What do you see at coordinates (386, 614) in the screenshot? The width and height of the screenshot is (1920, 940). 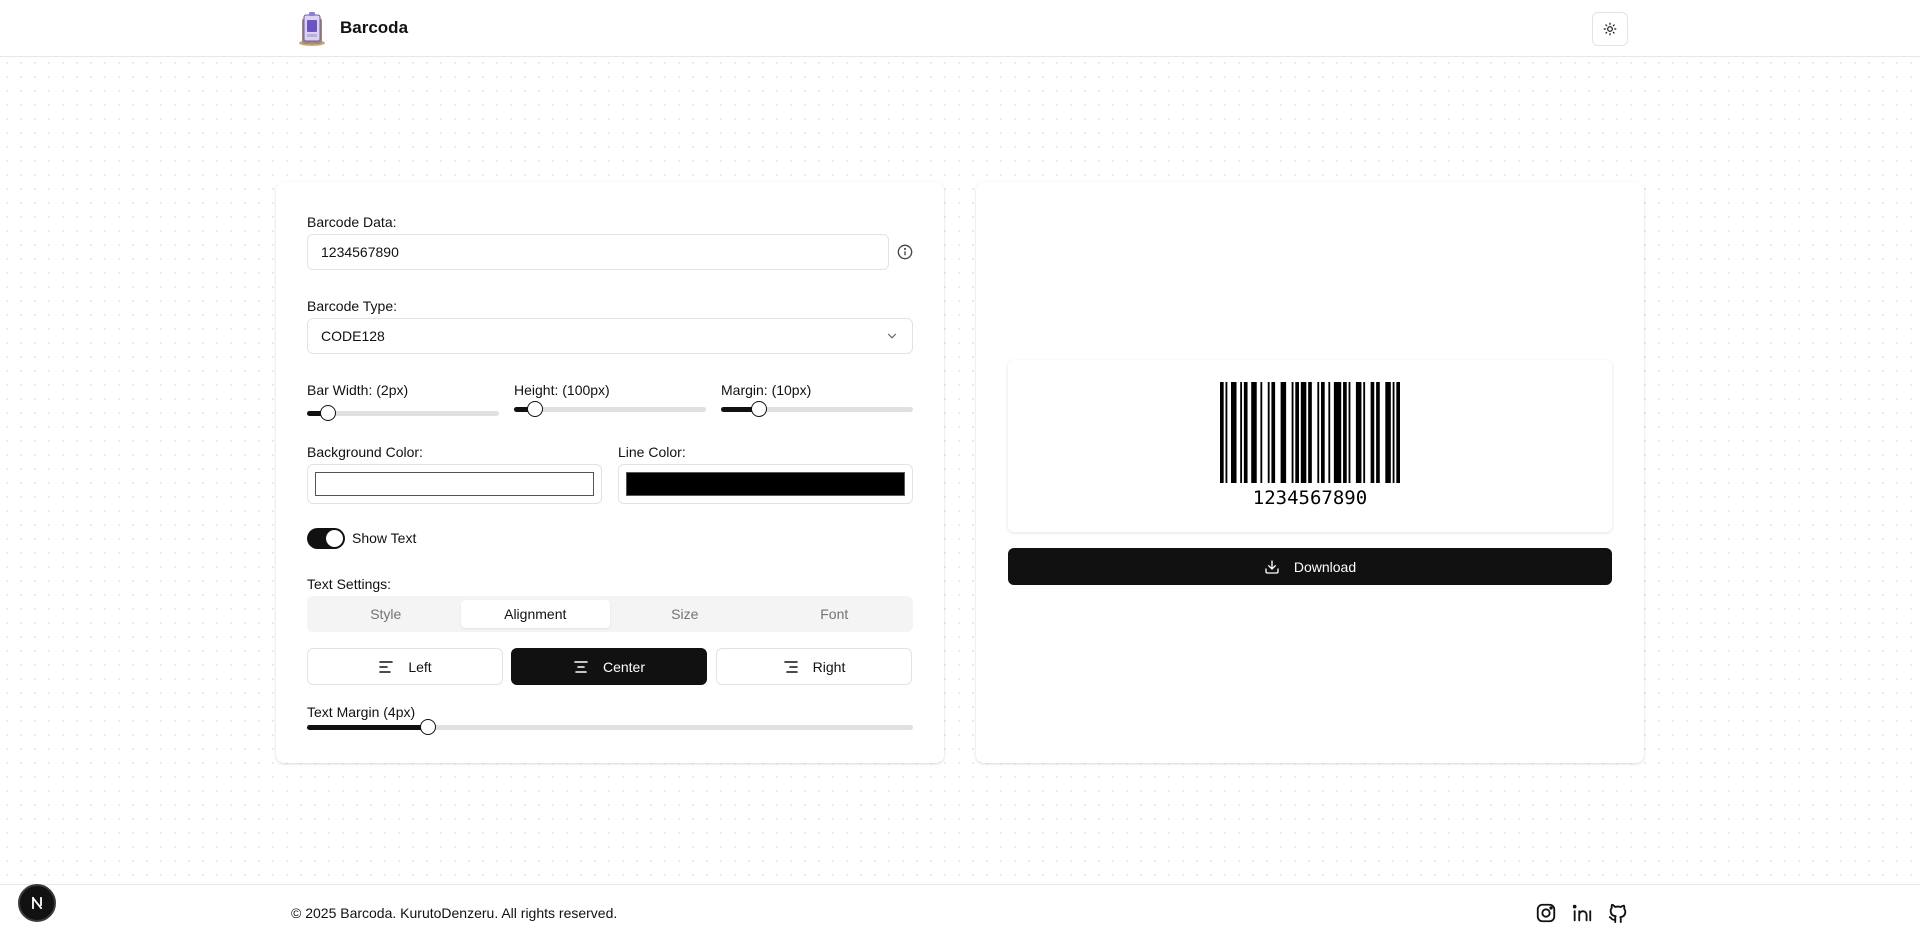 I see `tab-style: Style` at bounding box center [386, 614].